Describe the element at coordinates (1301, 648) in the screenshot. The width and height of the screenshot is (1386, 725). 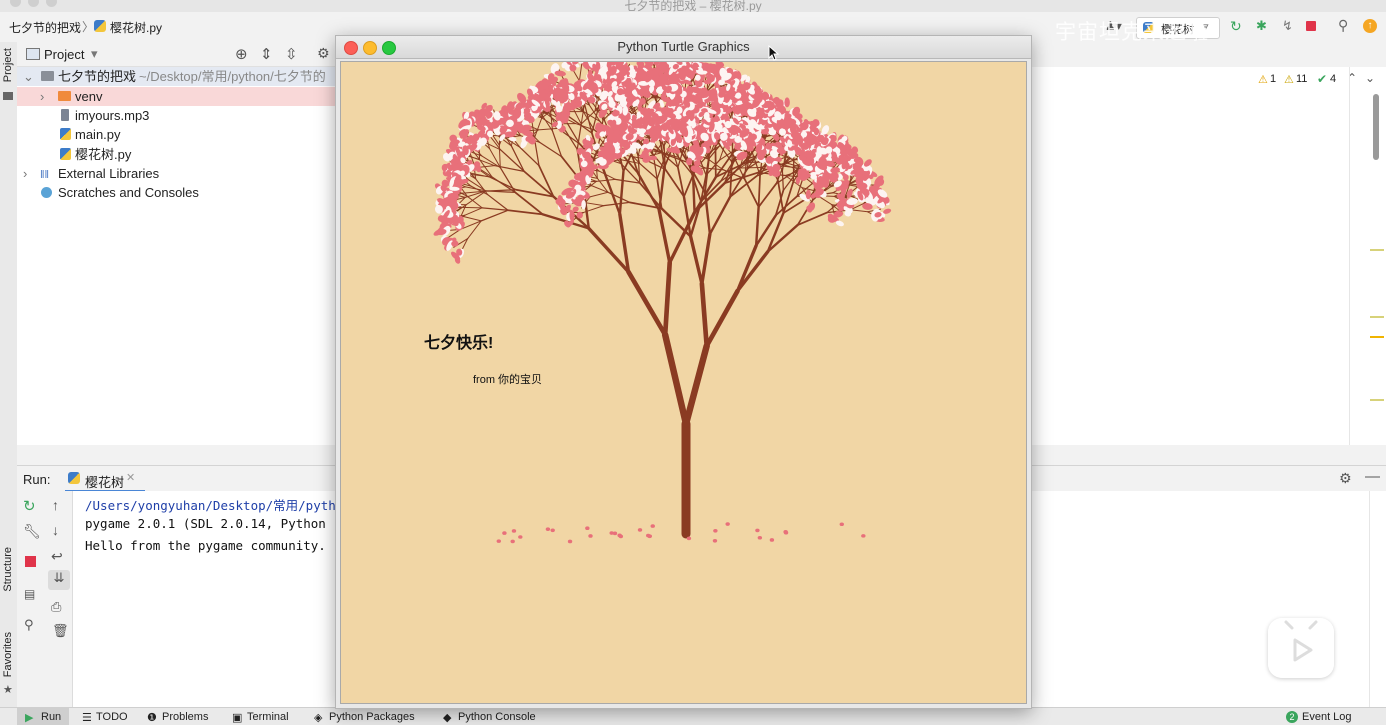
I see `video-play-button` at that location.